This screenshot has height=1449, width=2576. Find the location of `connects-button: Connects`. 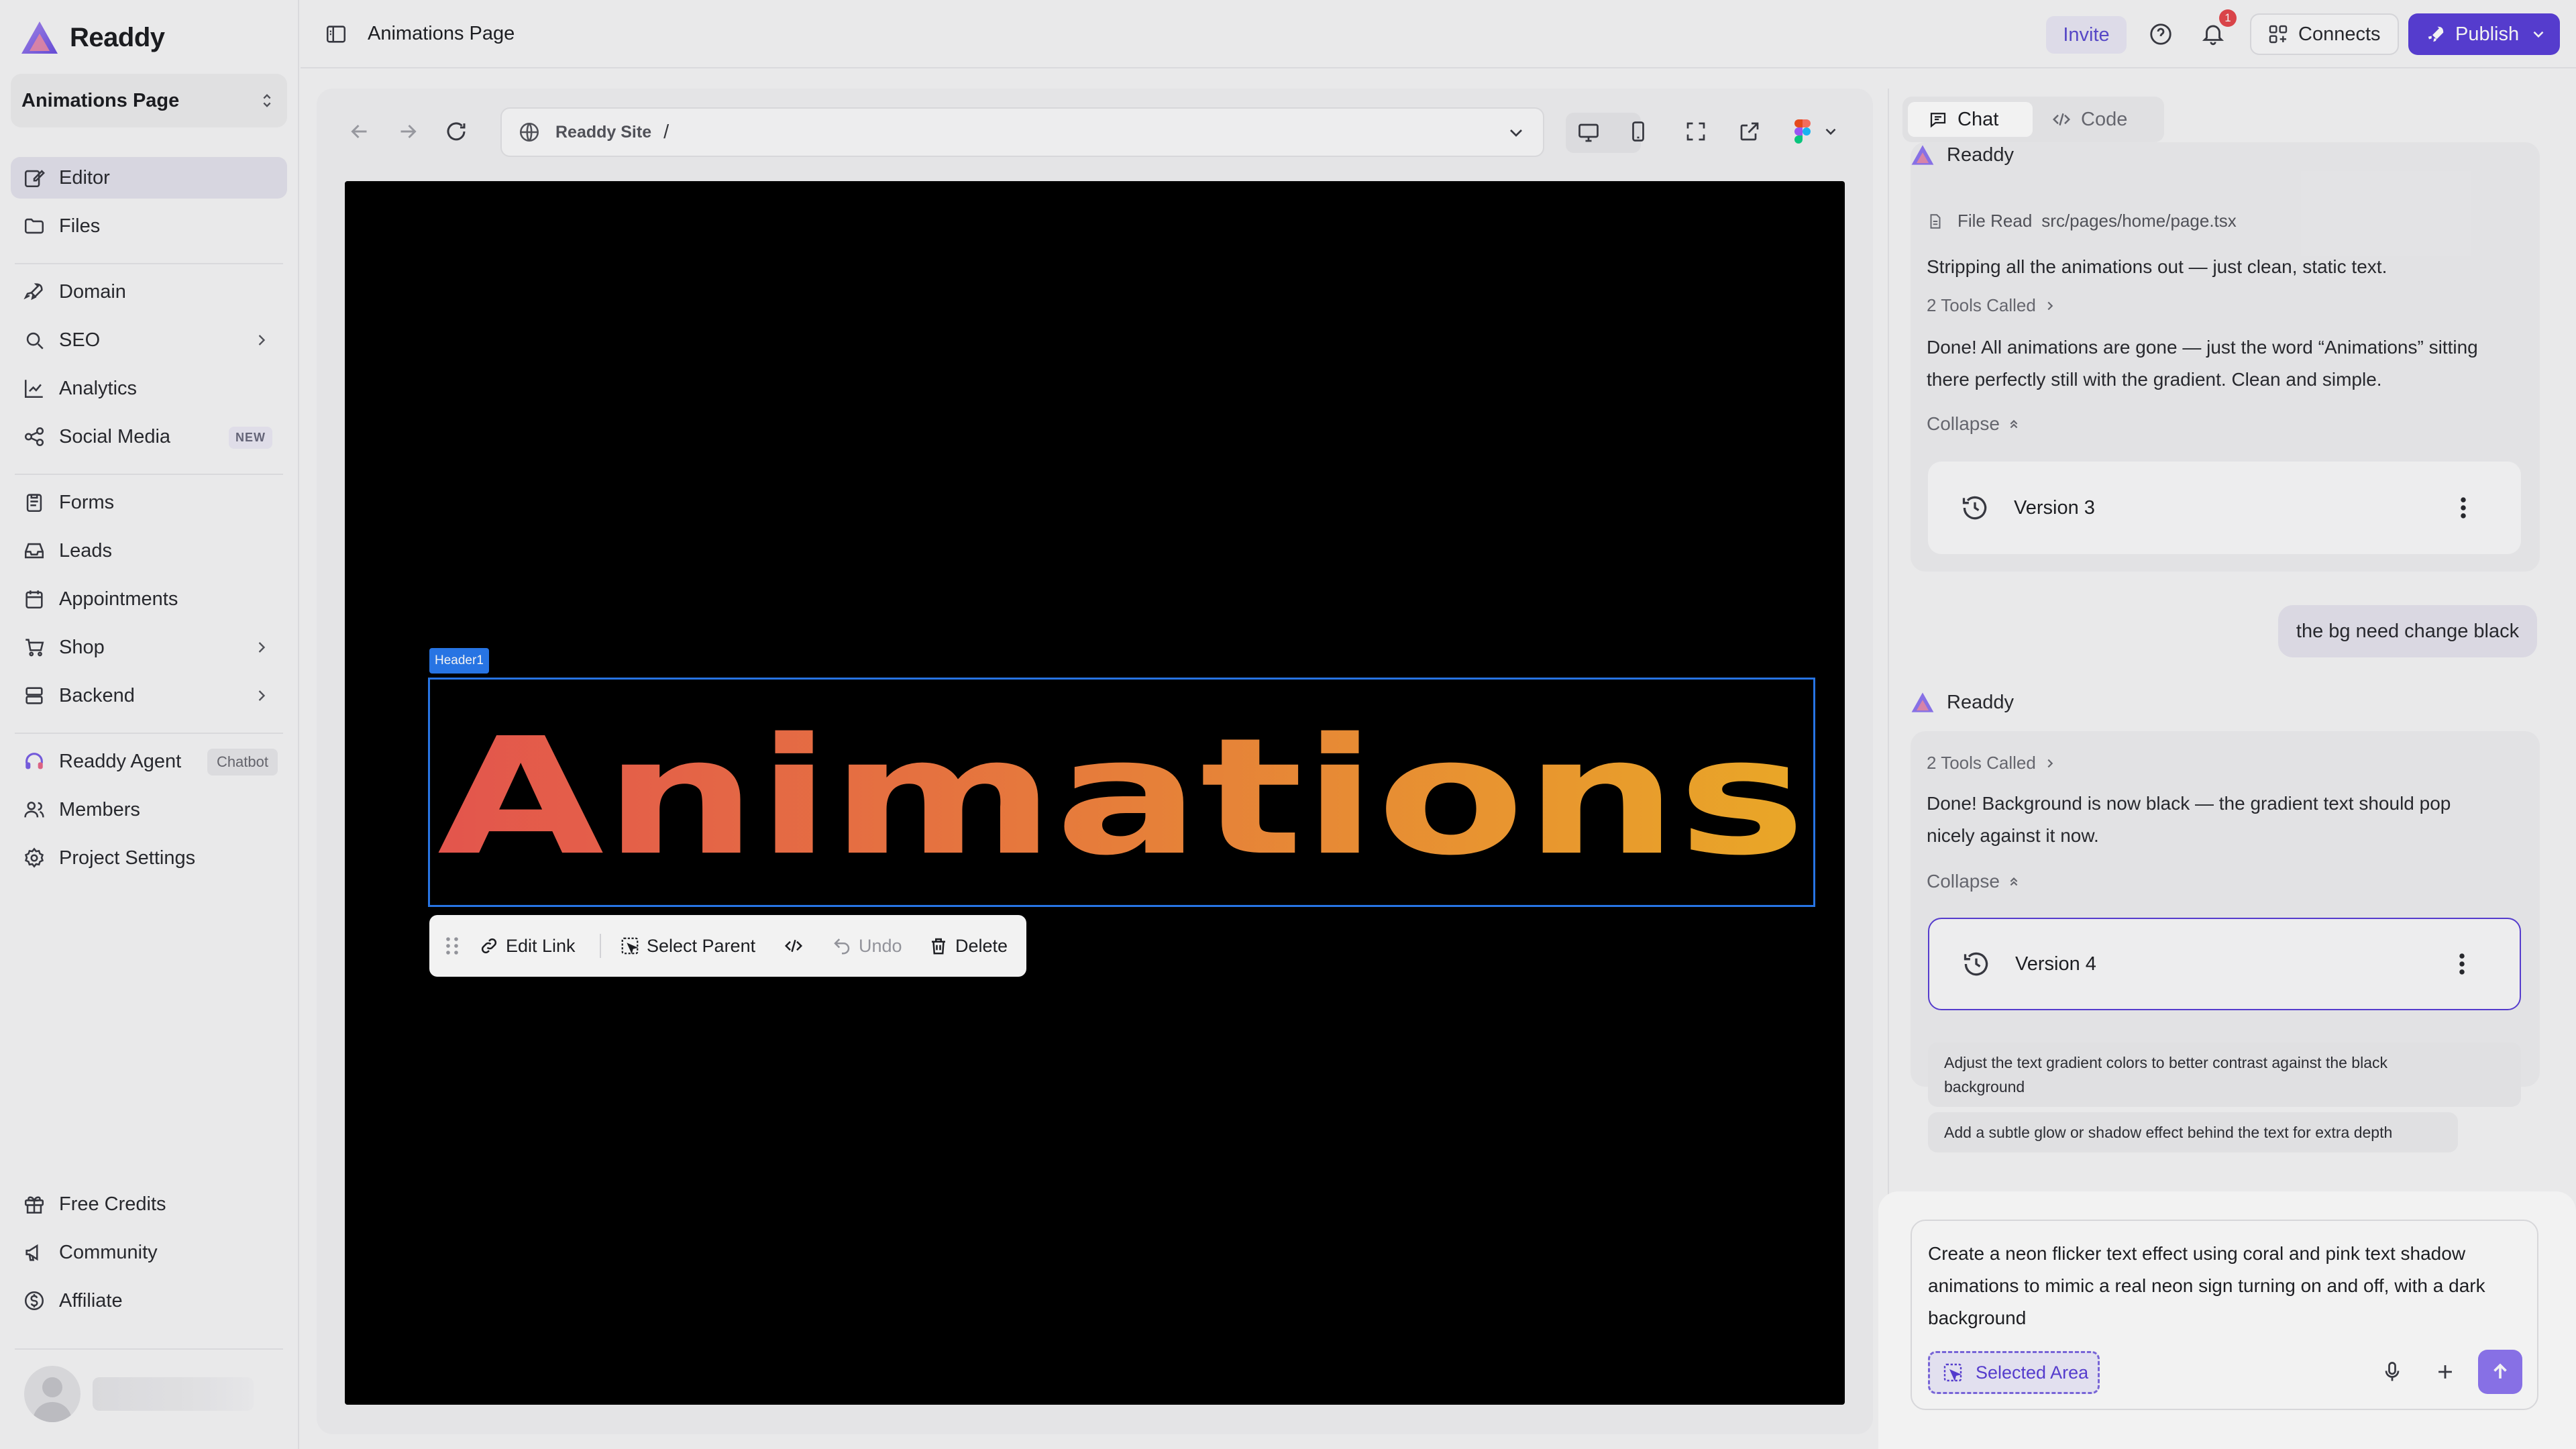

connects-button: Connects is located at coordinates (2324, 34).